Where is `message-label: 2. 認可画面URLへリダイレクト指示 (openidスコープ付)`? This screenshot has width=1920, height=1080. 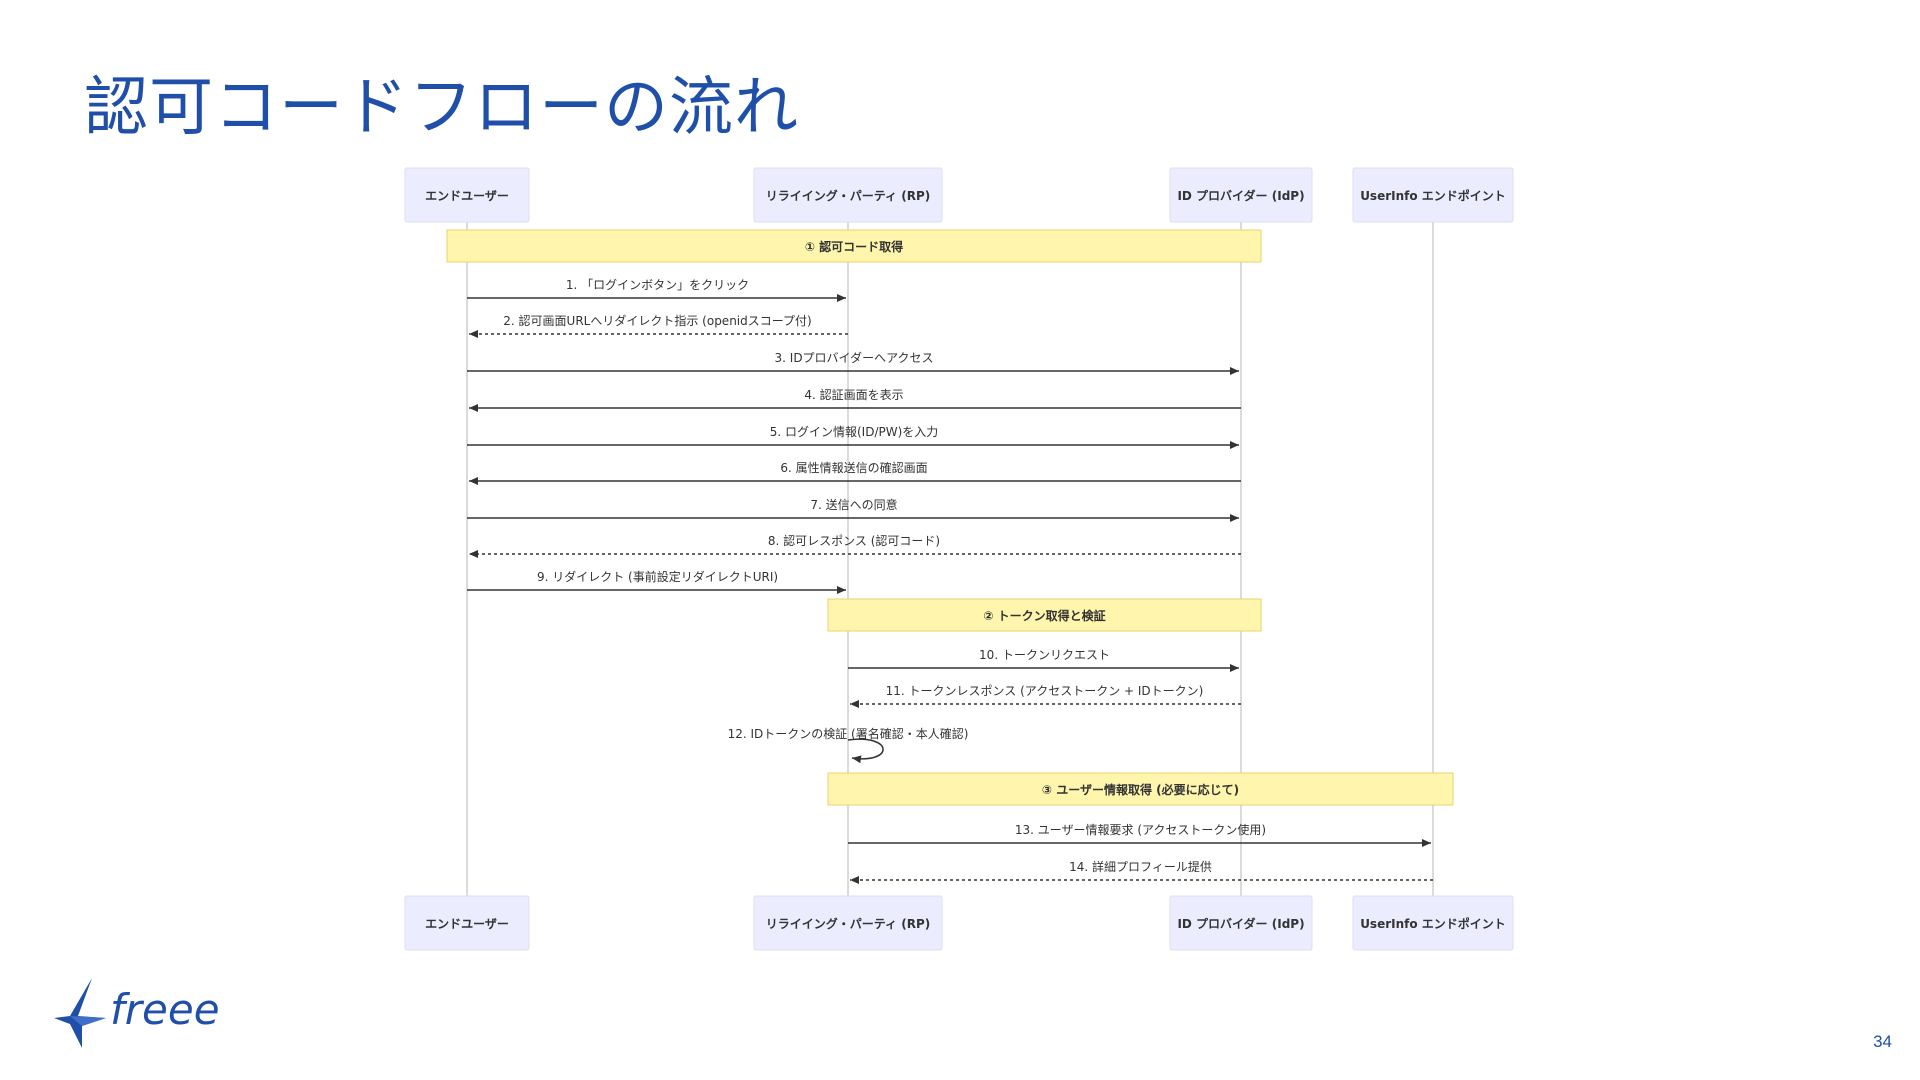
message-label: 2. 認可画面URLへリダイレクト指示 (openidスコープ付) is located at coordinates (657, 320).